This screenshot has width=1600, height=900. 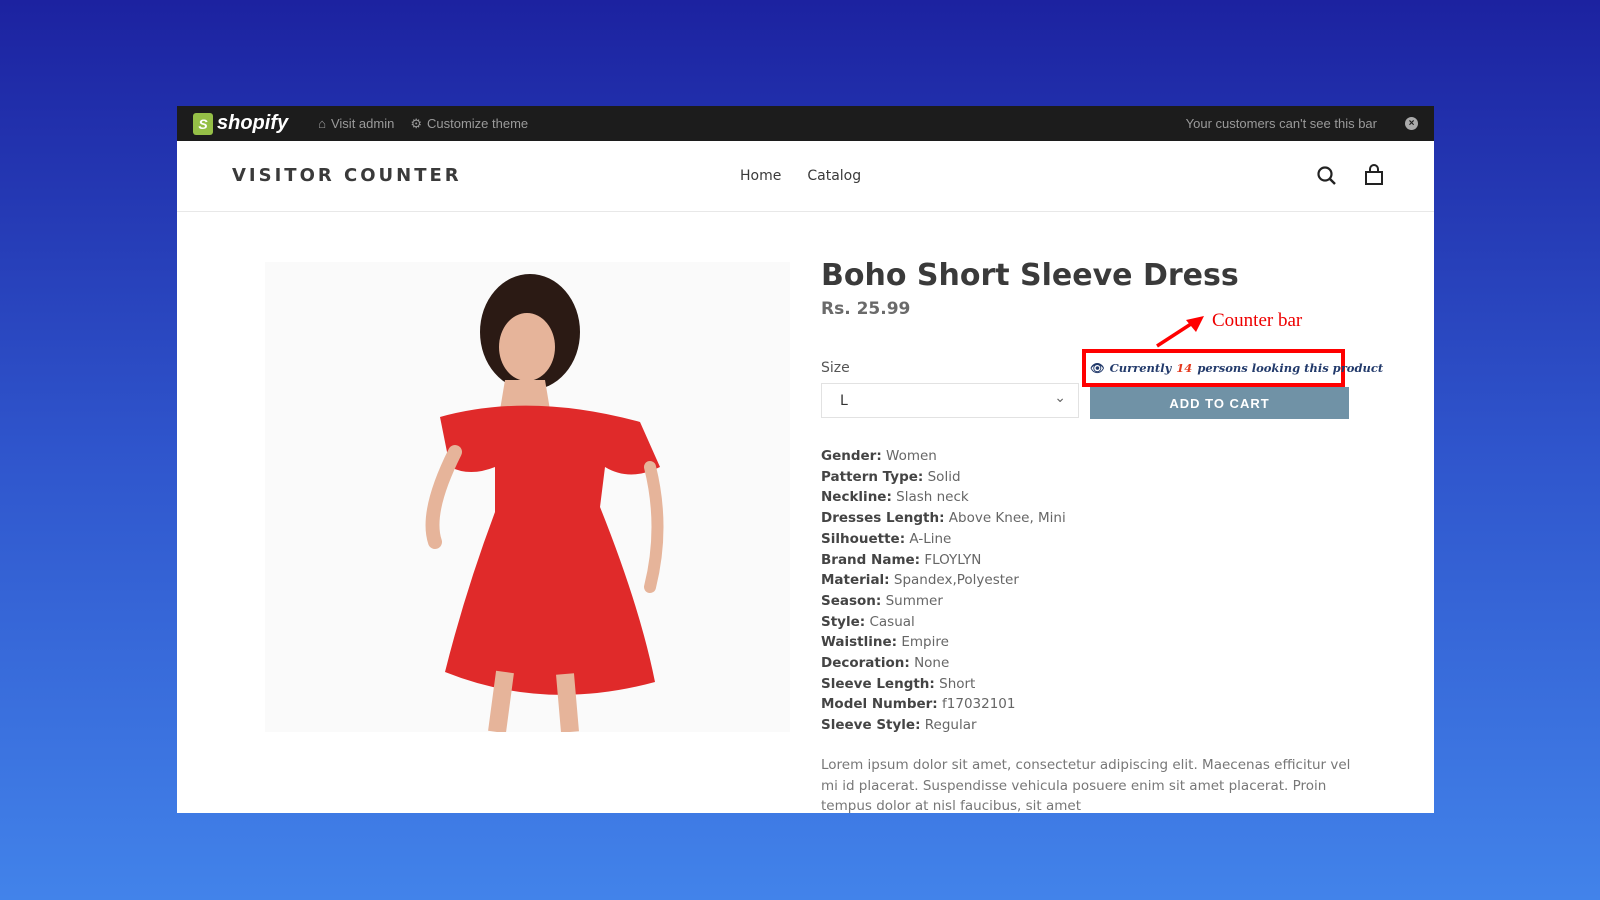 I want to click on site-header: VISITOR COUNTER Home Catalog, so click(x=805, y=176).